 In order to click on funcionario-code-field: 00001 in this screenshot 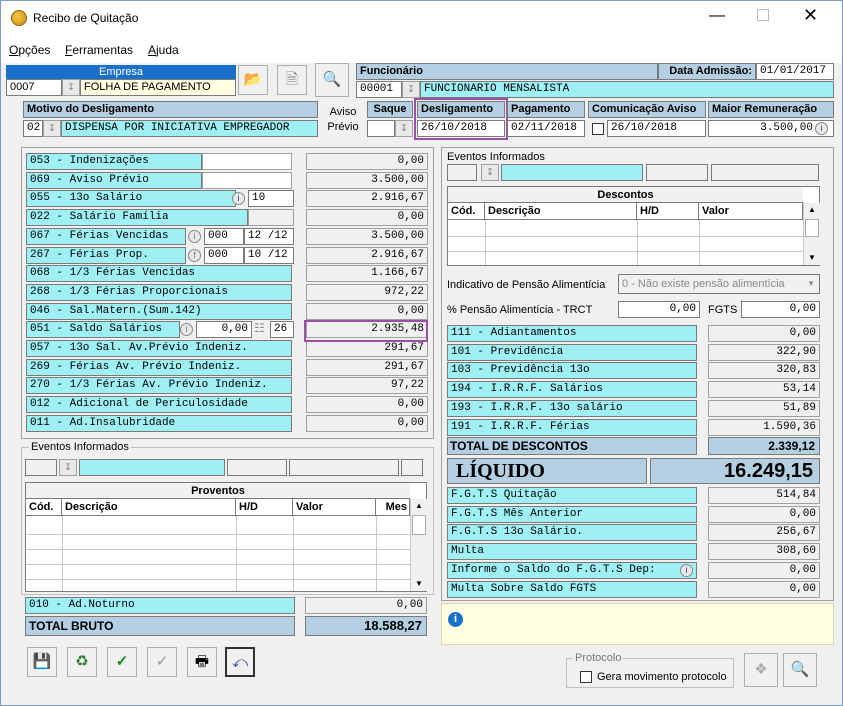, I will do `click(379, 89)`.